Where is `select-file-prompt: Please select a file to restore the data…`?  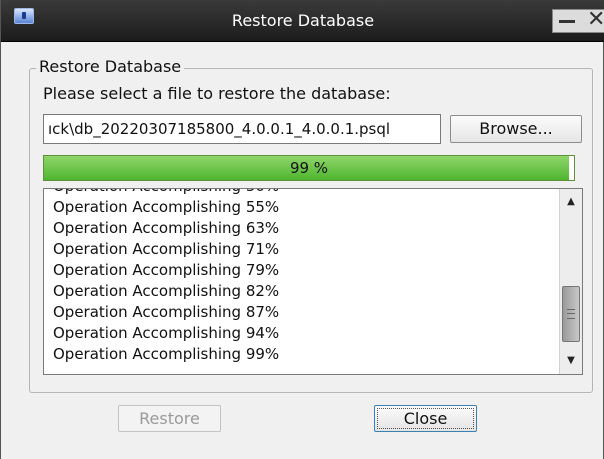 select-file-prompt: Please select a file to restore the data… is located at coordinates (217, 93).